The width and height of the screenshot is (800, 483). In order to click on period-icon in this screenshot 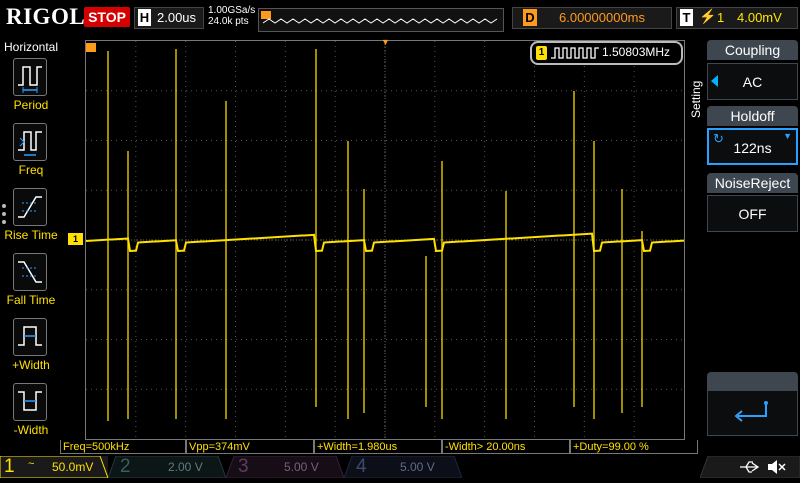, I will do `click(30, 77)`.